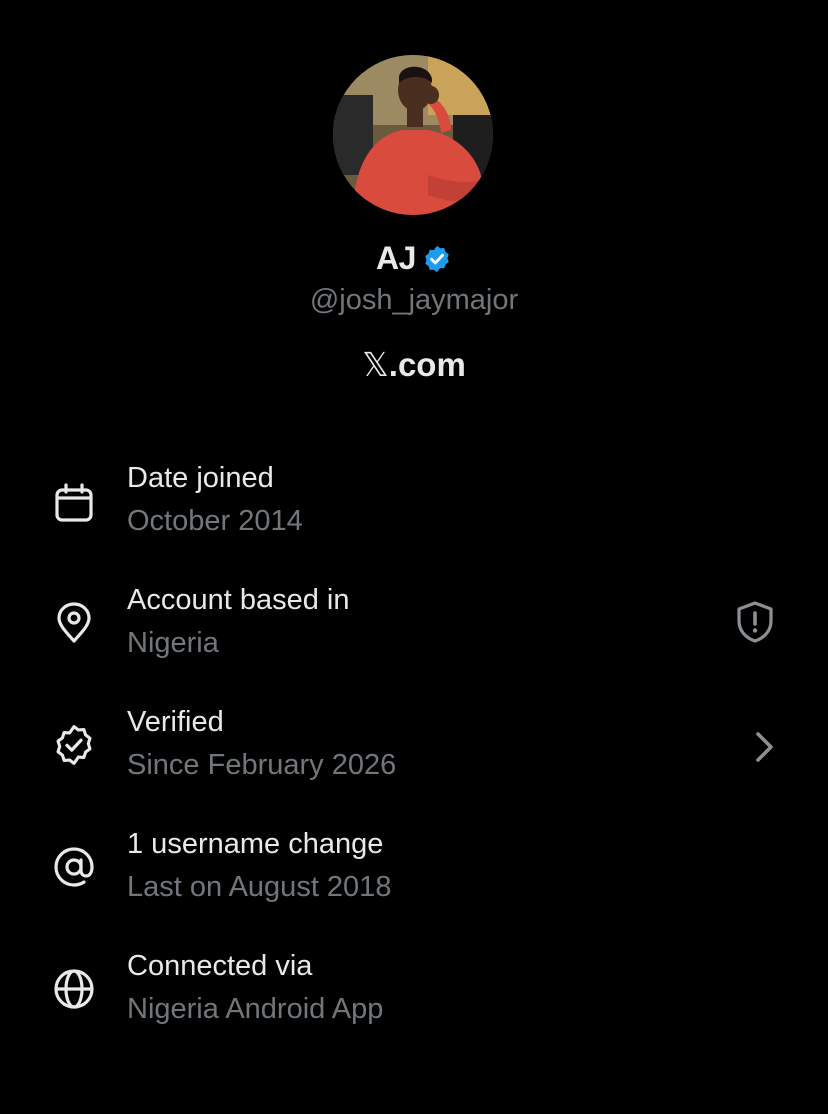 The image size is (828, 1114). What do you see at coordinates (74, 867) in the screenshot?
I see `at-sign-icon` at bounding box center [74, 867].